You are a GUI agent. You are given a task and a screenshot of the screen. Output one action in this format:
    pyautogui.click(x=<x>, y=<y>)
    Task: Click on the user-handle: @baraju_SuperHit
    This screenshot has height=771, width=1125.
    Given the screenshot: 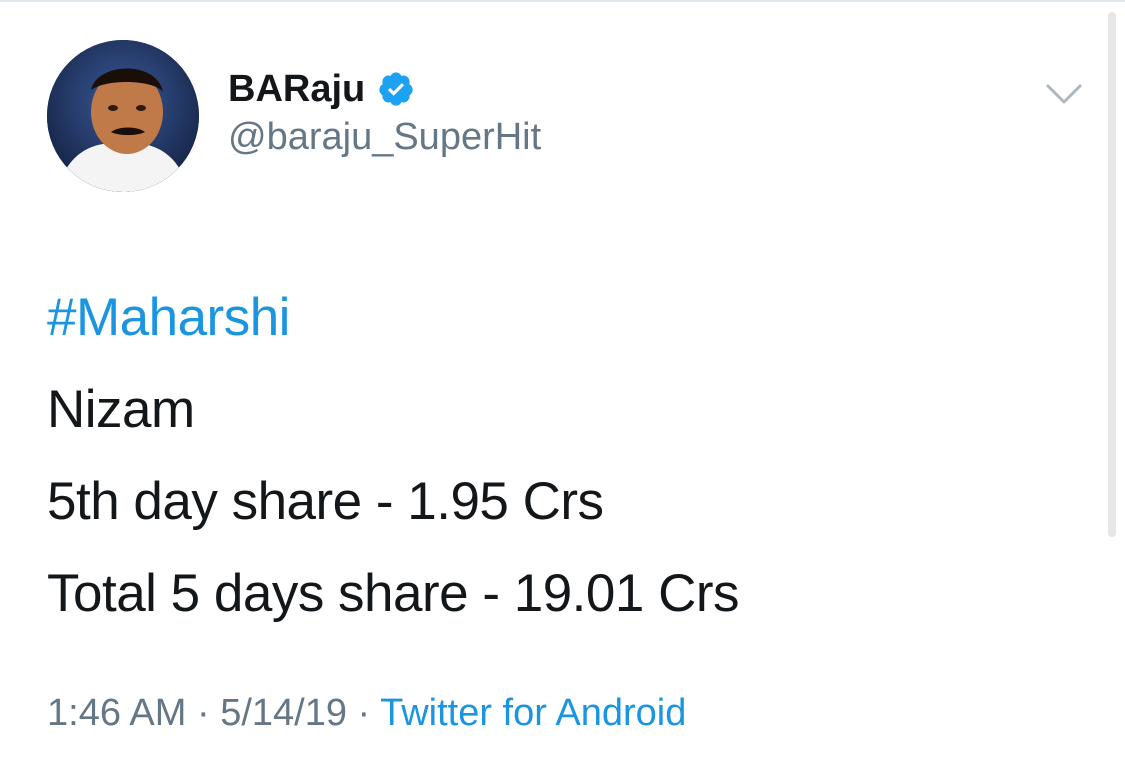 What is the action you would take?
    pyautogui.click(x=384, y=137)
    